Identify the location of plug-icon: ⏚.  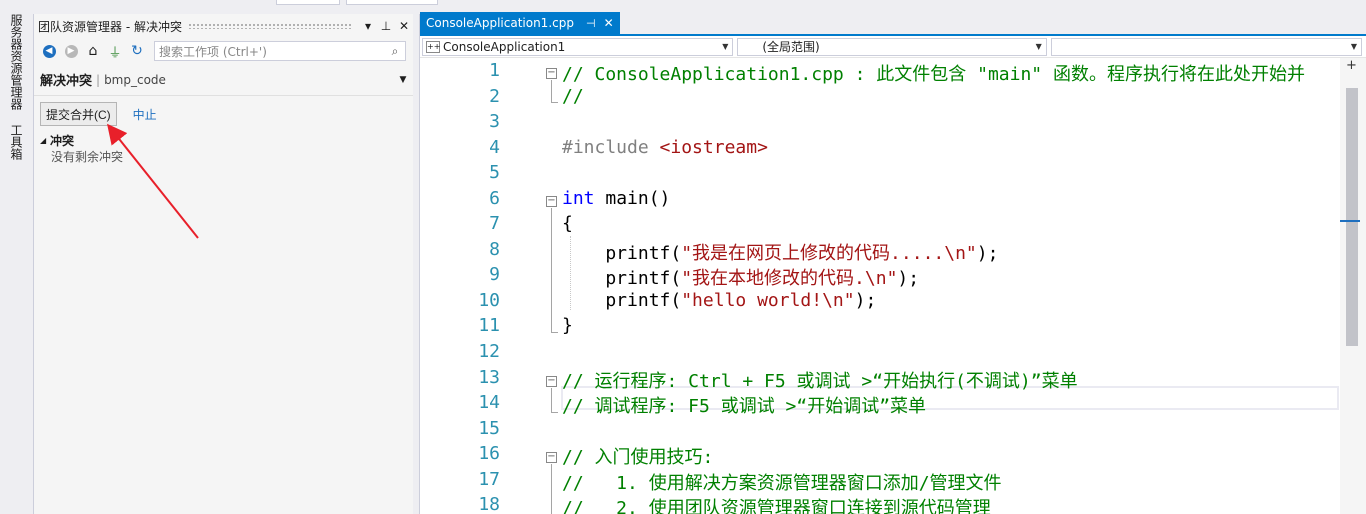
(115, 53).